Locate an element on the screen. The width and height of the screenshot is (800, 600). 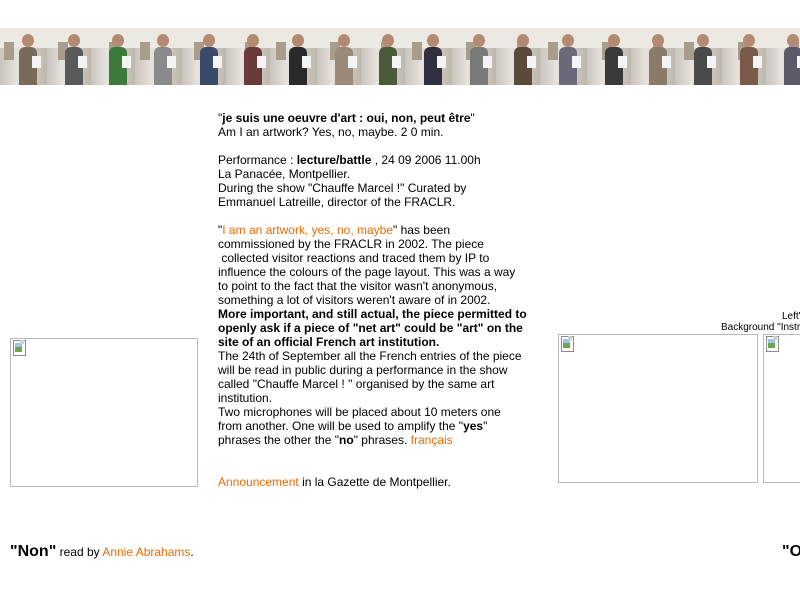
mic-3a: phrases the other the " is located at coordinates (279, 440).